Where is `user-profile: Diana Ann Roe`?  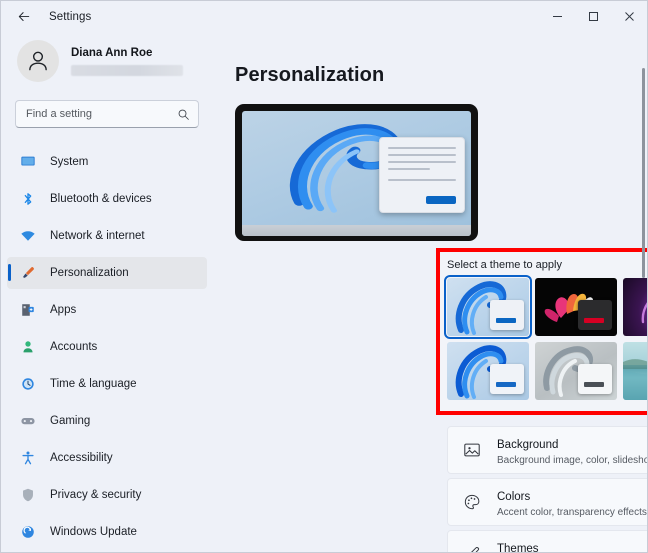
user-profile: Diana Ann Roe is located at coordinates (107, 57).